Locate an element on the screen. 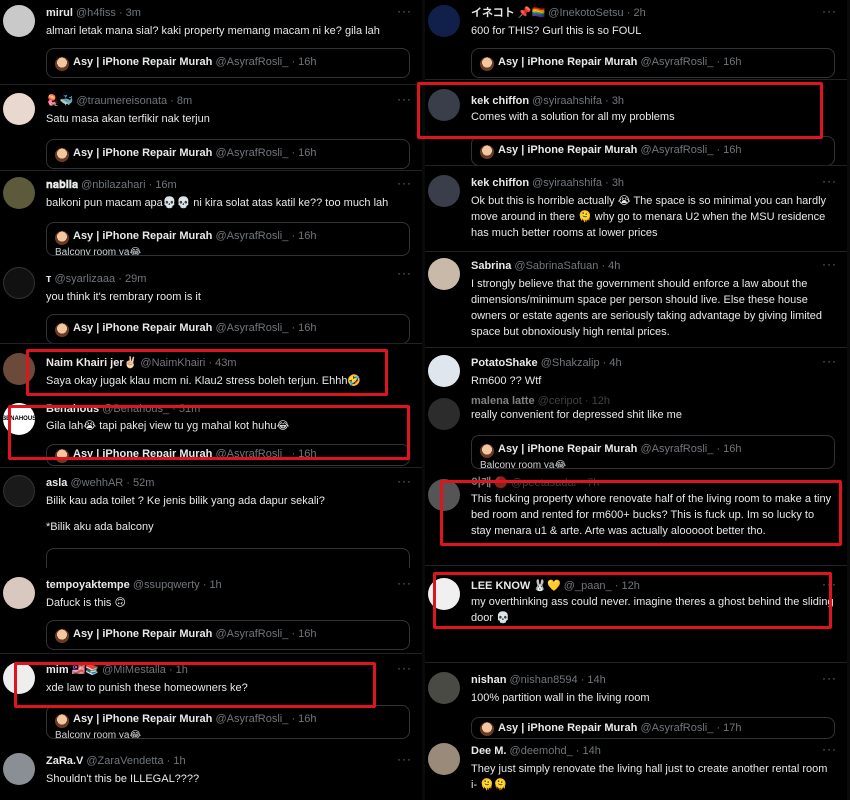 The width and height of the screenshot is (850, 800). user-handle: @InekotoSetsu is located at coordinates (585, 13).